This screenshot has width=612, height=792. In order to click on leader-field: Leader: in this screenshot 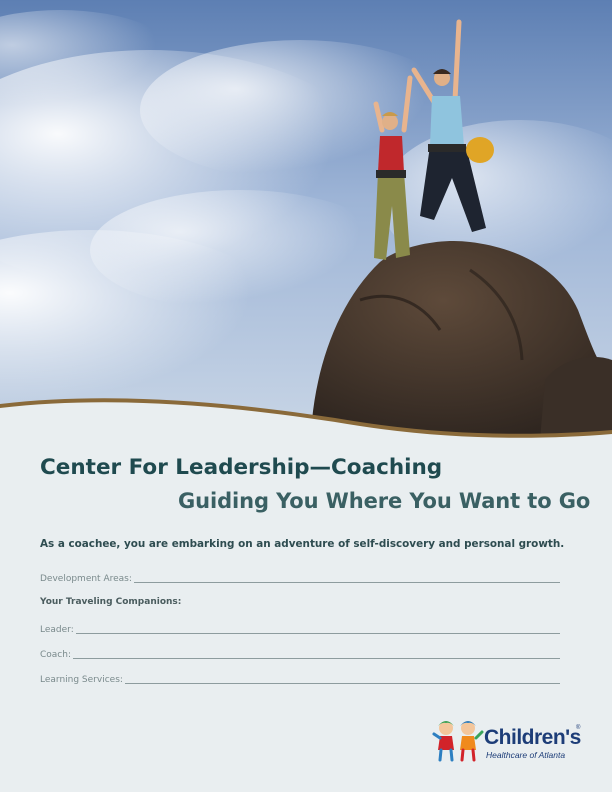, I will do `click(300, 628)`.